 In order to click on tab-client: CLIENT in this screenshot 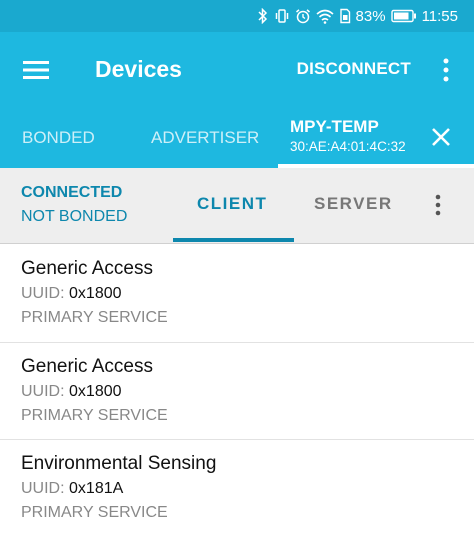, I will do `click(232, 204)`.